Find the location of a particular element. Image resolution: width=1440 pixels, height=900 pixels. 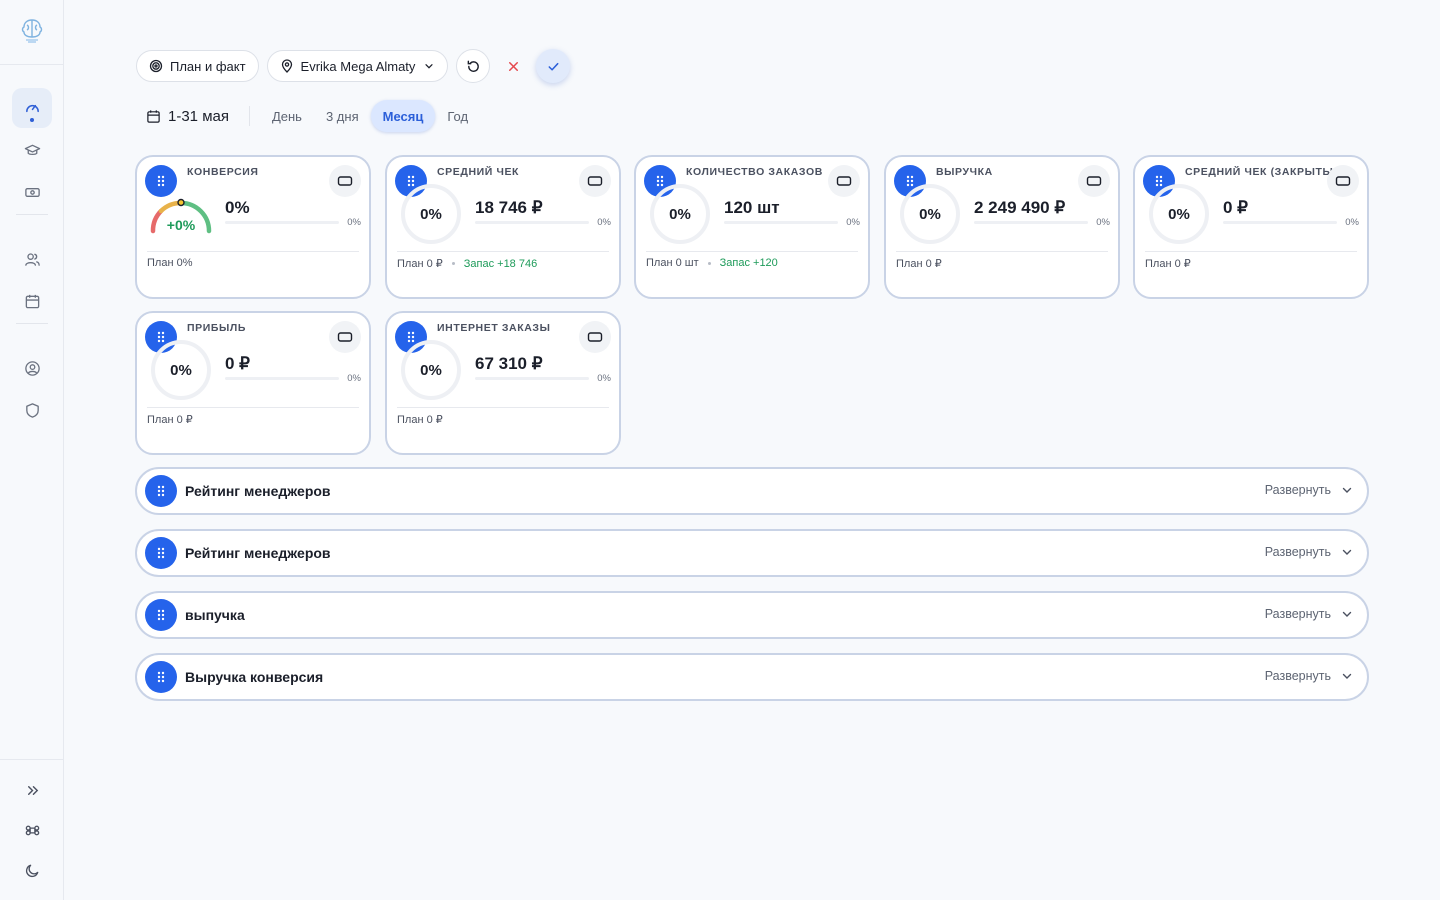

plan-fact-button: План и факт is located at coordinates (197, 66).